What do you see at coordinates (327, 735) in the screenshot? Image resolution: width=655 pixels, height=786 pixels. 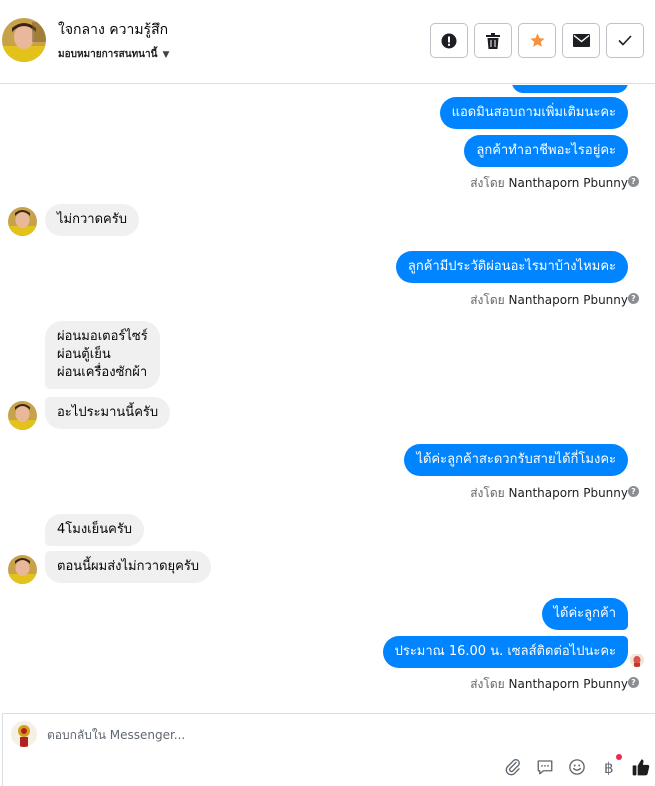 I see `reply-input` at bounding box center [327, 735].